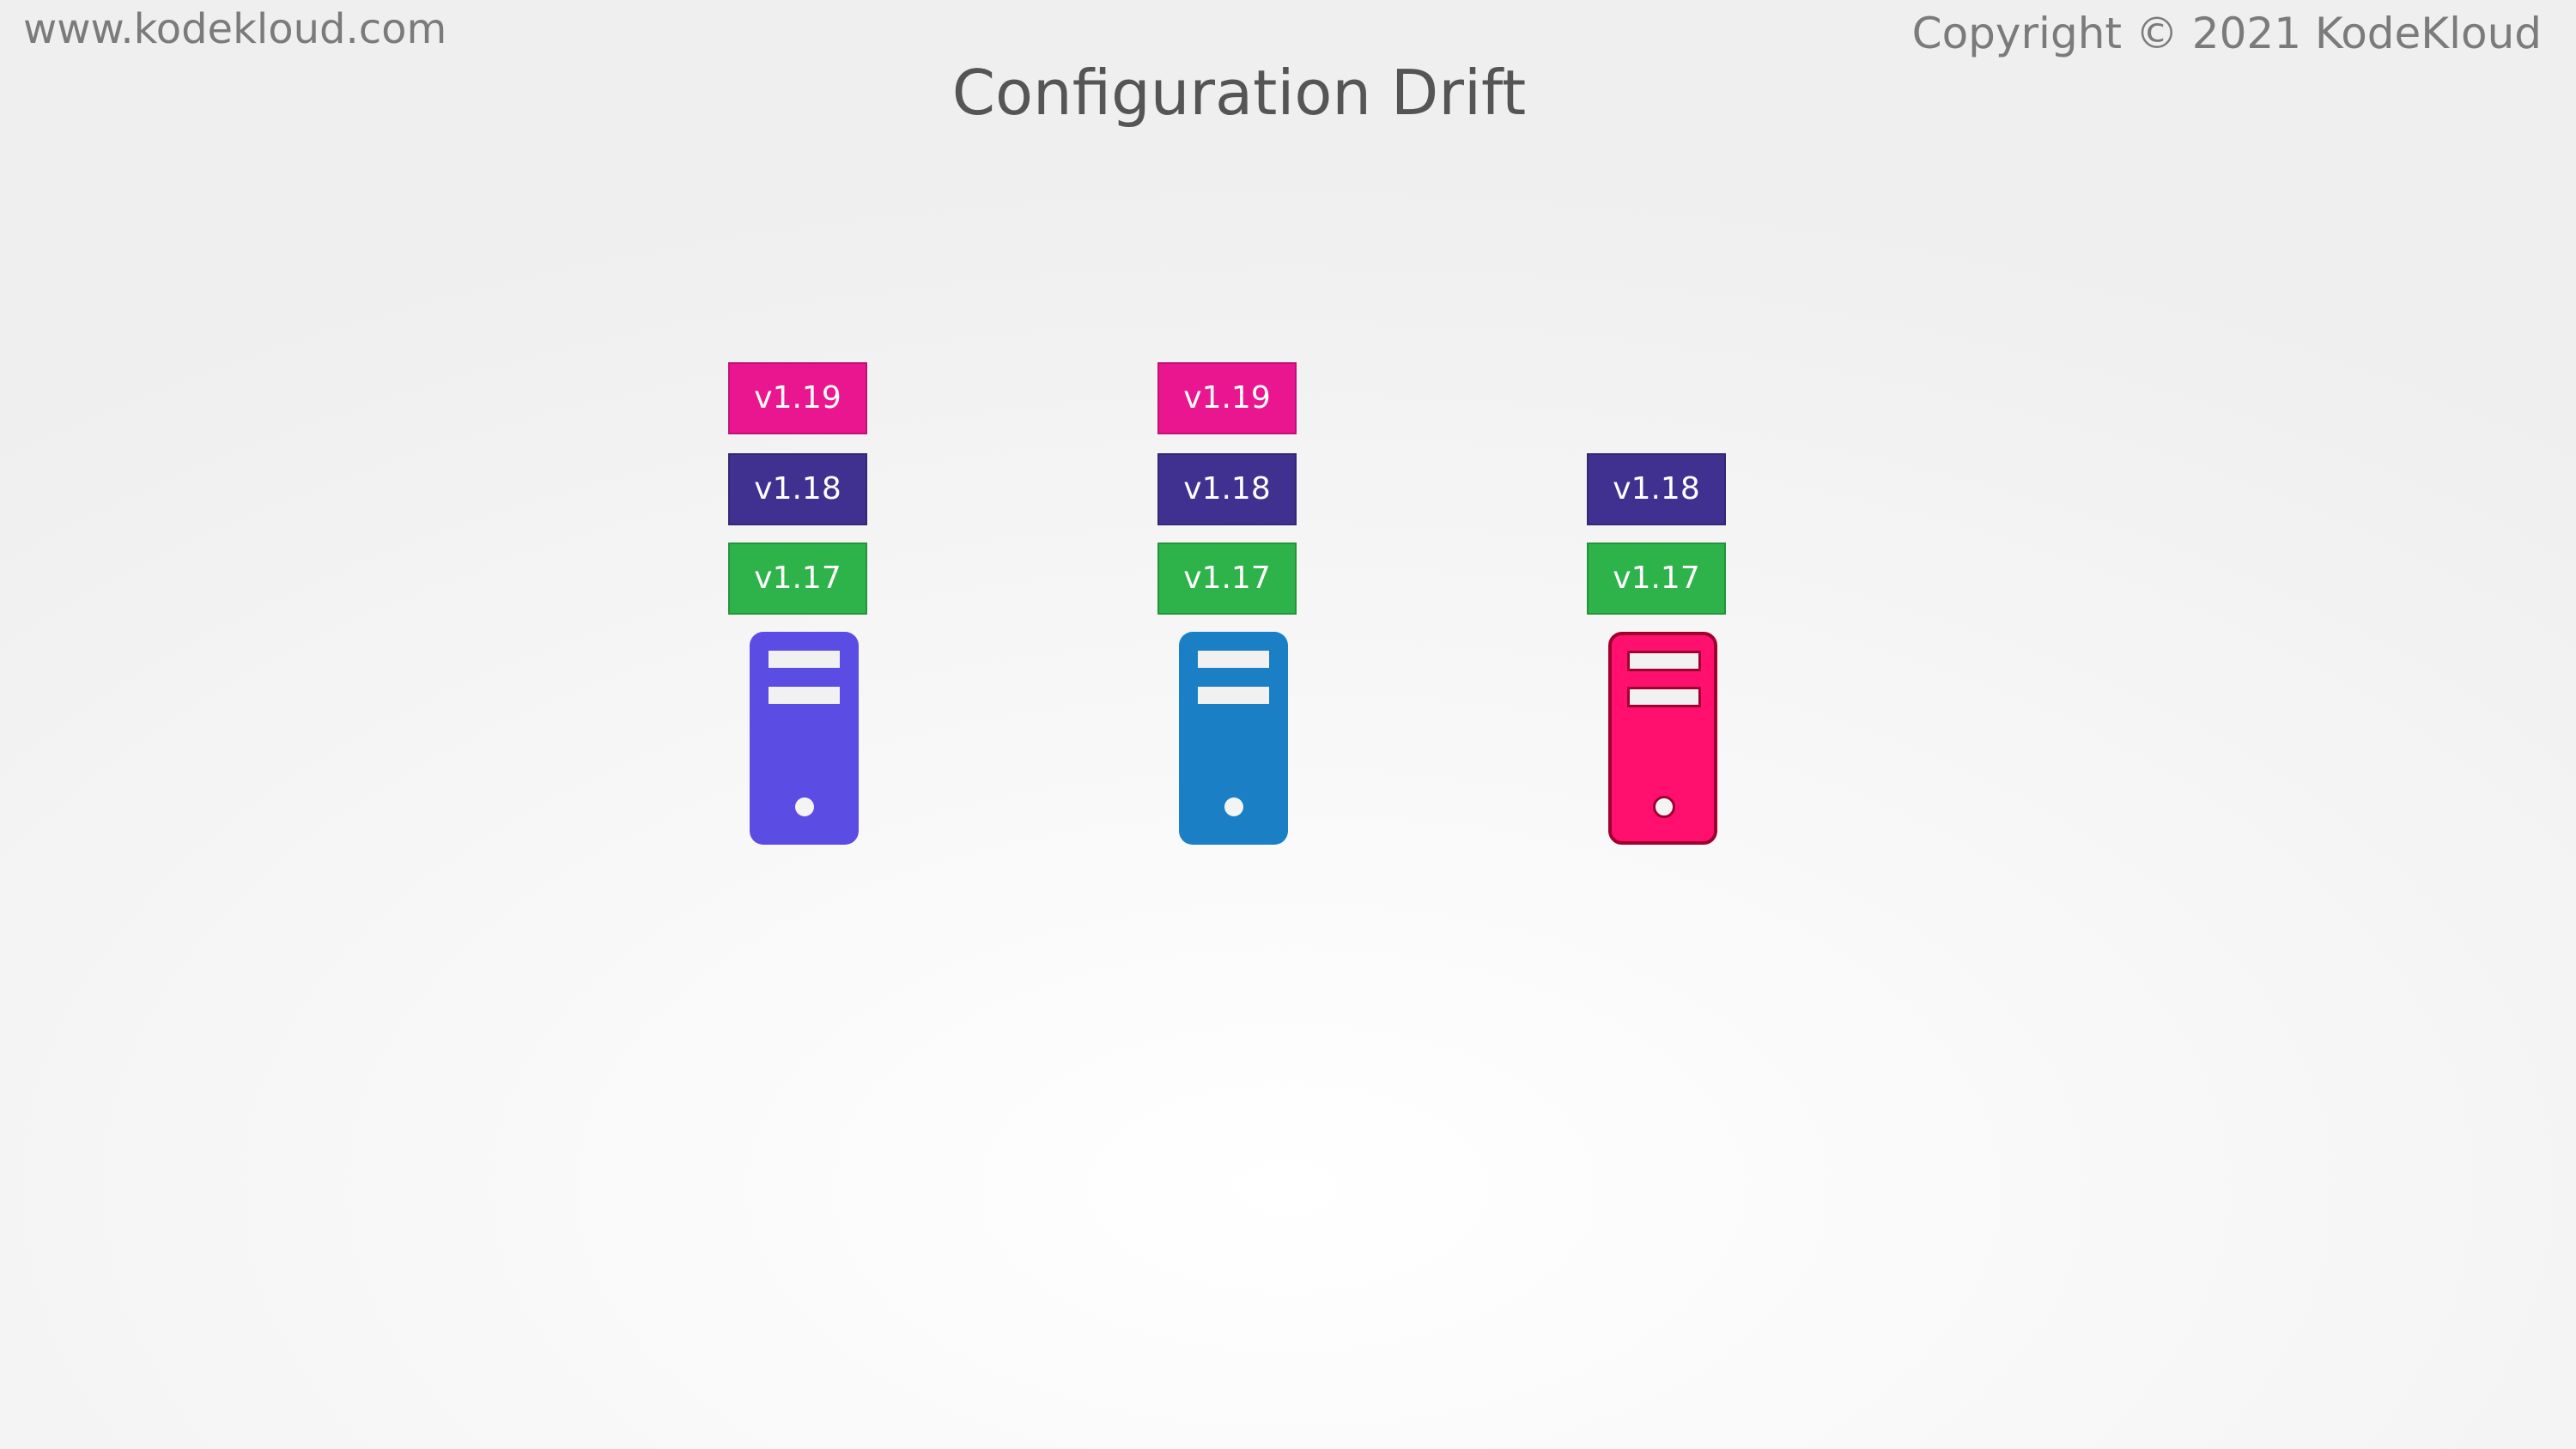  What do you see at coordinates (801, 619) in the screenshot?
I see `server-group-1: v1.19 v1.18 v1.17` at bounding box center [801, 619].